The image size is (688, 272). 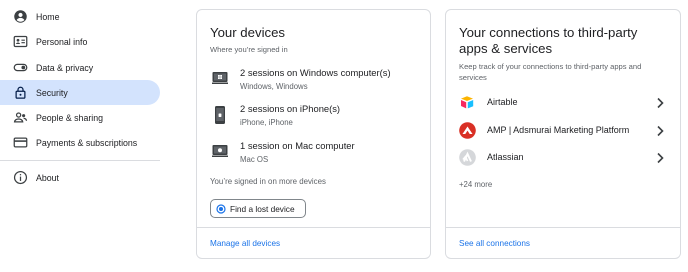 What do you see at coordinates (254, 159) in the screenshot?
I see `device-row-detail: Mac OS` at bounding box center [254, 159].